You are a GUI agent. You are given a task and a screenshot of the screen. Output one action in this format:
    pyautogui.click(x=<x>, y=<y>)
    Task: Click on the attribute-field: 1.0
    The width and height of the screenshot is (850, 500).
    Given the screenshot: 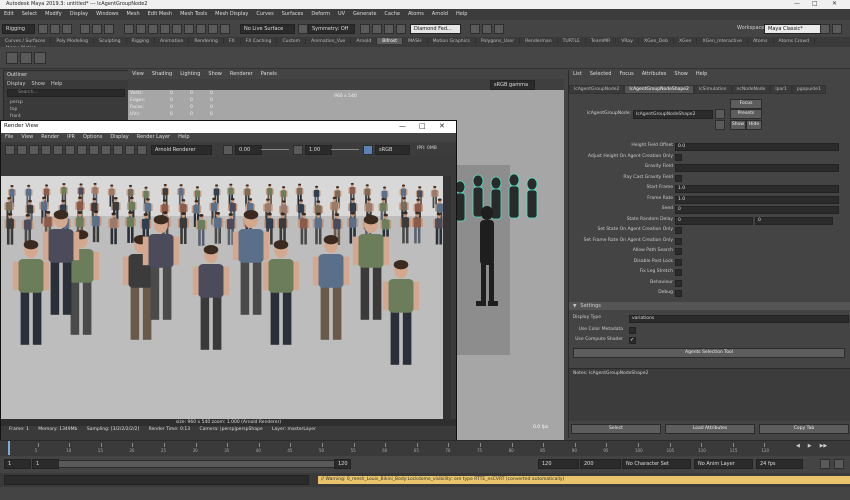 What is the action you would take?
    pyautogui.click(x=757, y=199)
    